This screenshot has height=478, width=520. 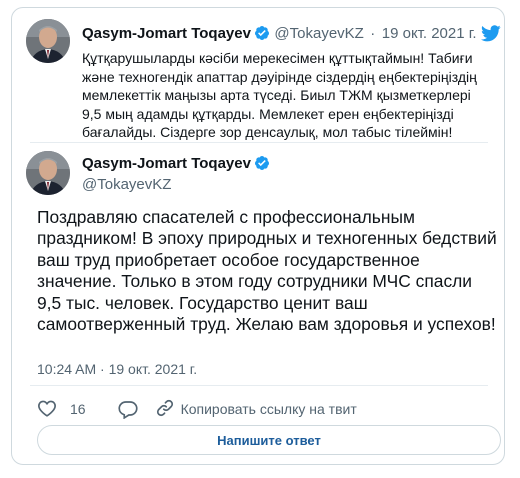 What do you see at coordinates (491, 36) in the screenshot?
I see `twitter-bird-icon` at bounding box center [491, 36].